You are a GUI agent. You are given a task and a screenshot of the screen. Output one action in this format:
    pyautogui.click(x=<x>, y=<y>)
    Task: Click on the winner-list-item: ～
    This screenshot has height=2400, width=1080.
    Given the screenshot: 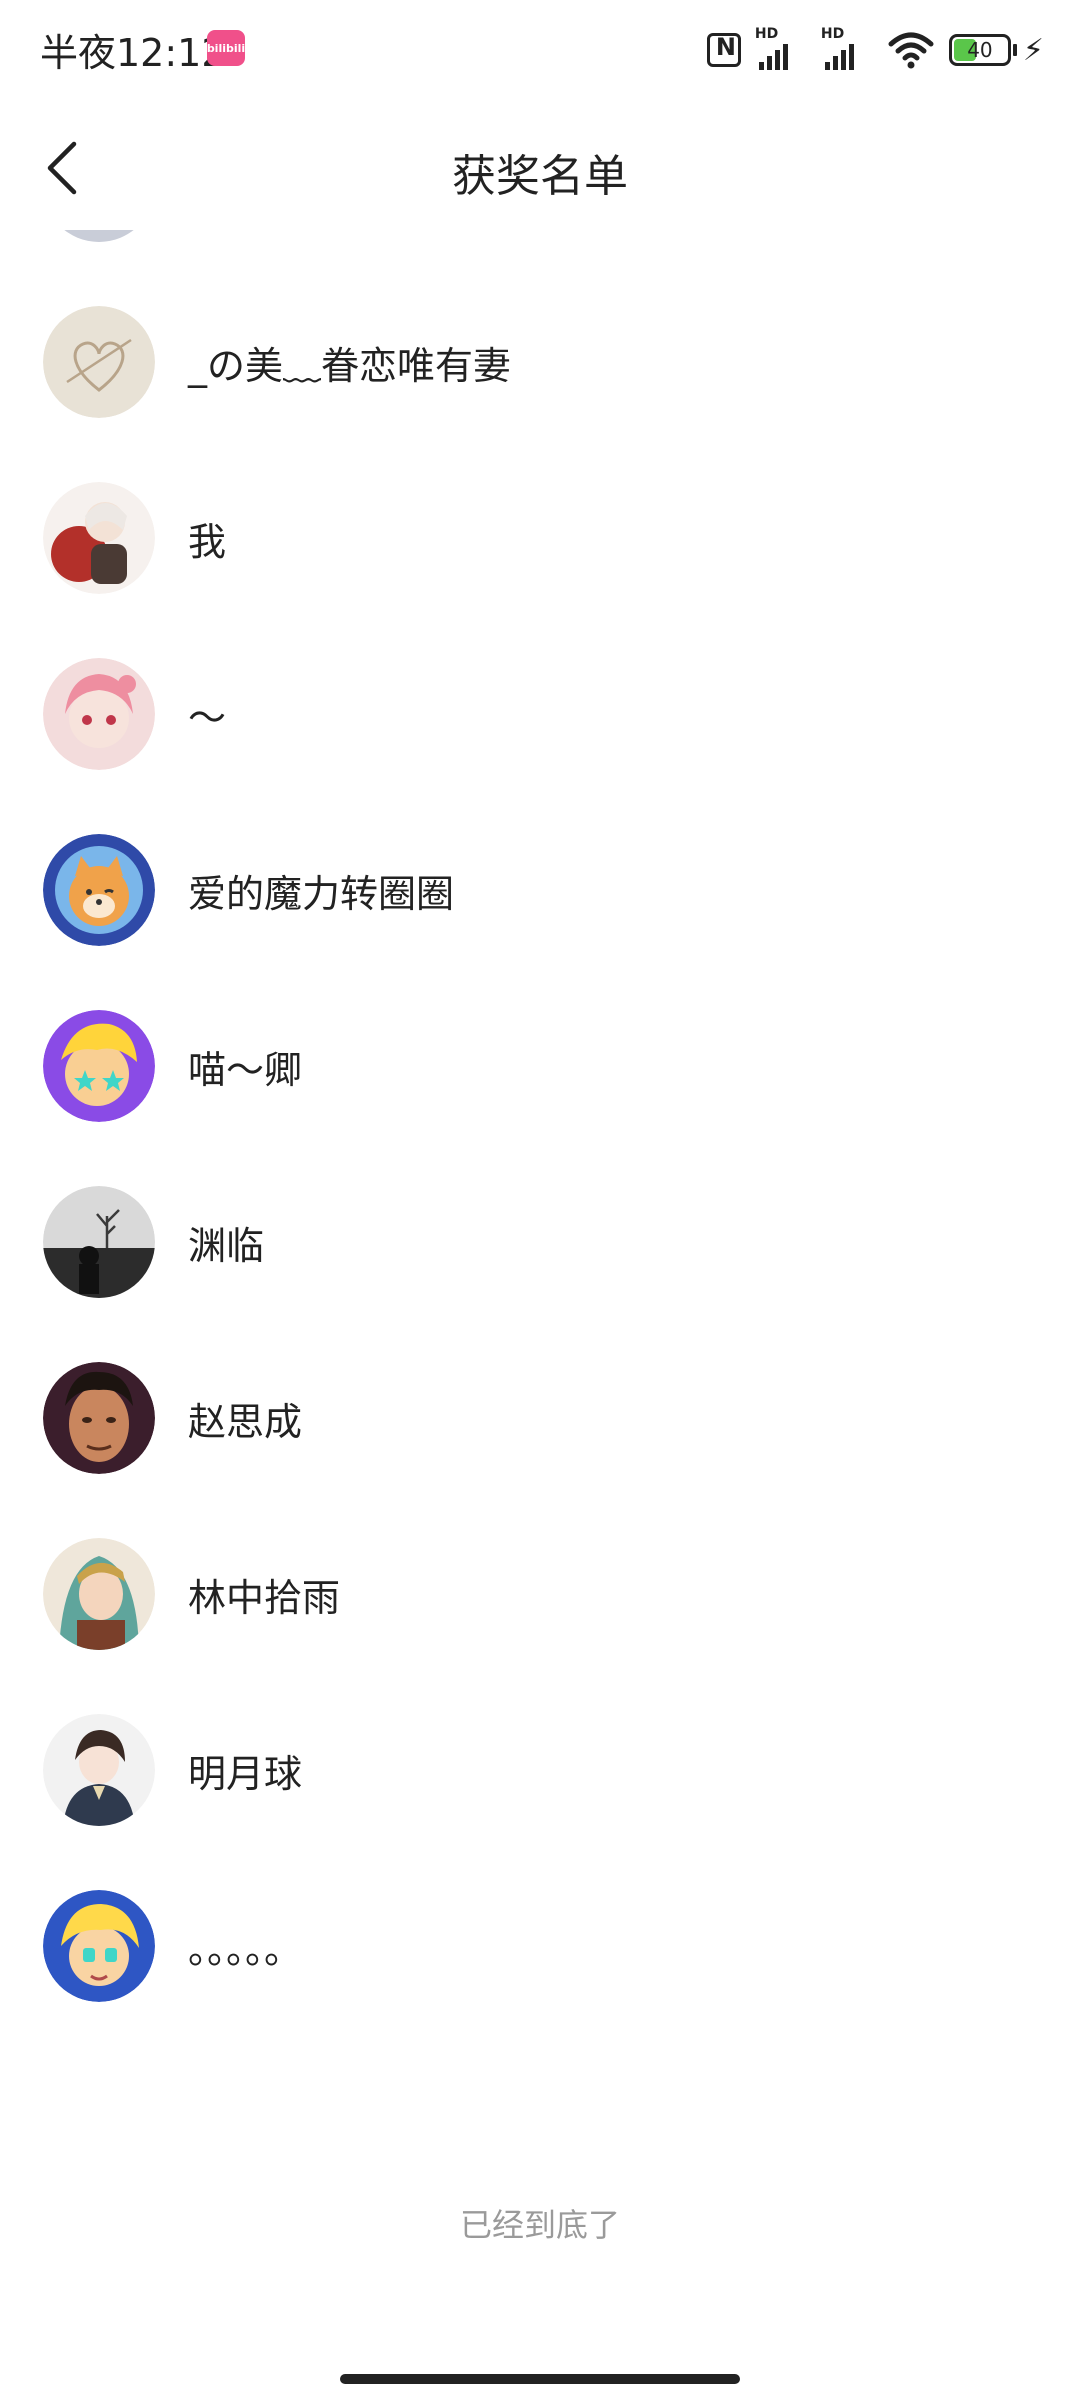 What is the action you would take?
    pyautogui.click(x=540, y=714)
    